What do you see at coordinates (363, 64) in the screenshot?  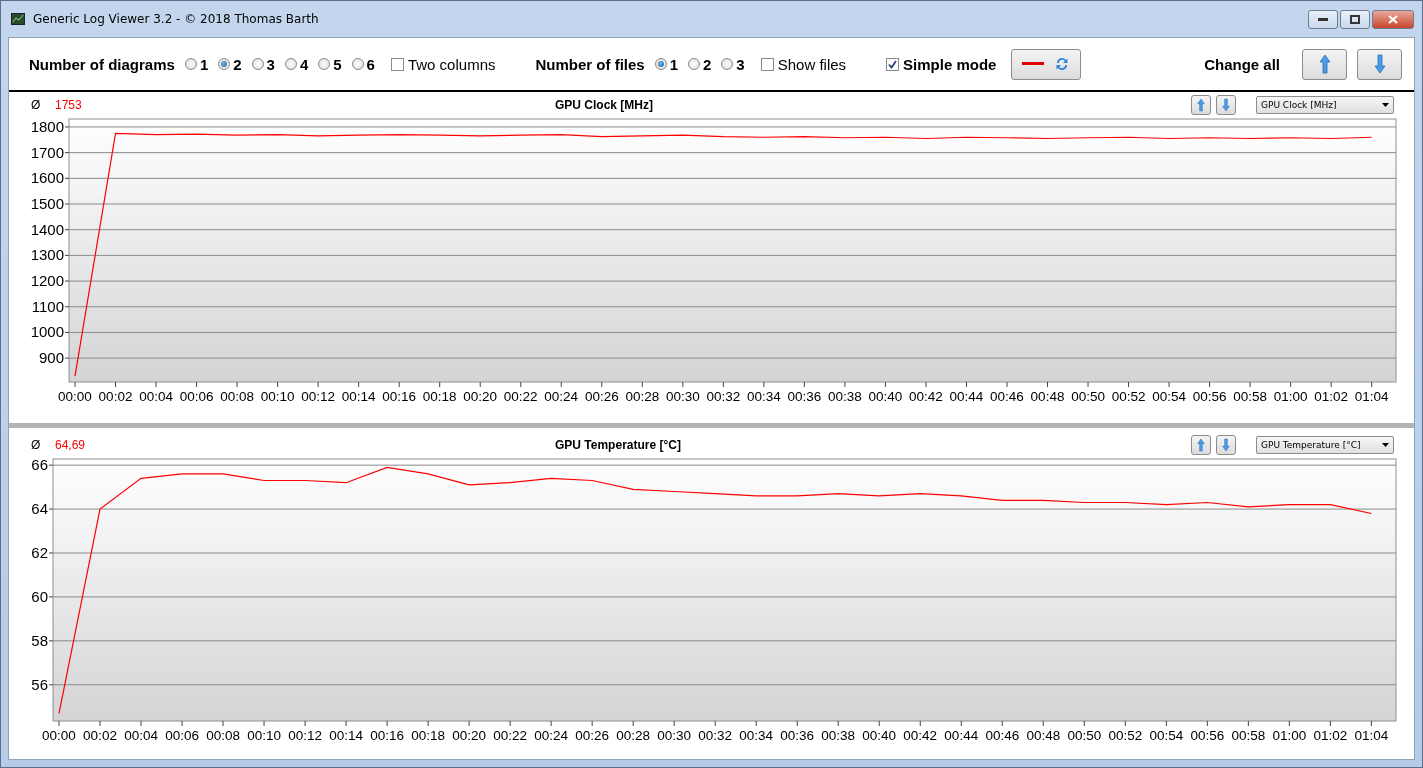 I see `radio-option: 6` at bounding box center [363, 64].